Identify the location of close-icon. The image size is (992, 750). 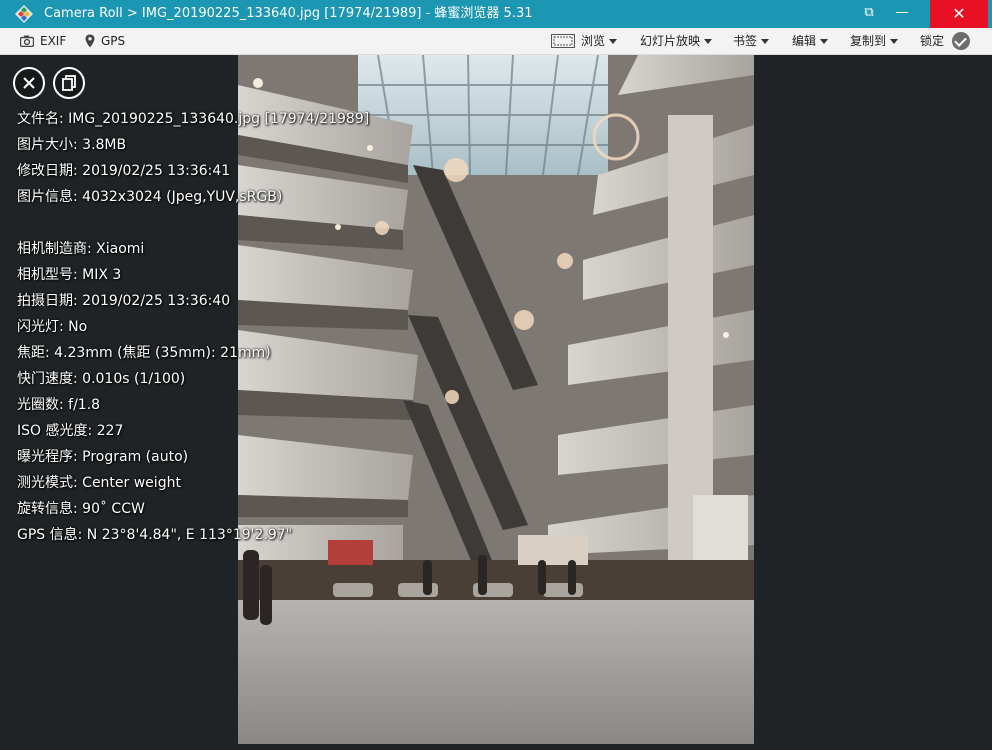
(29, 83).